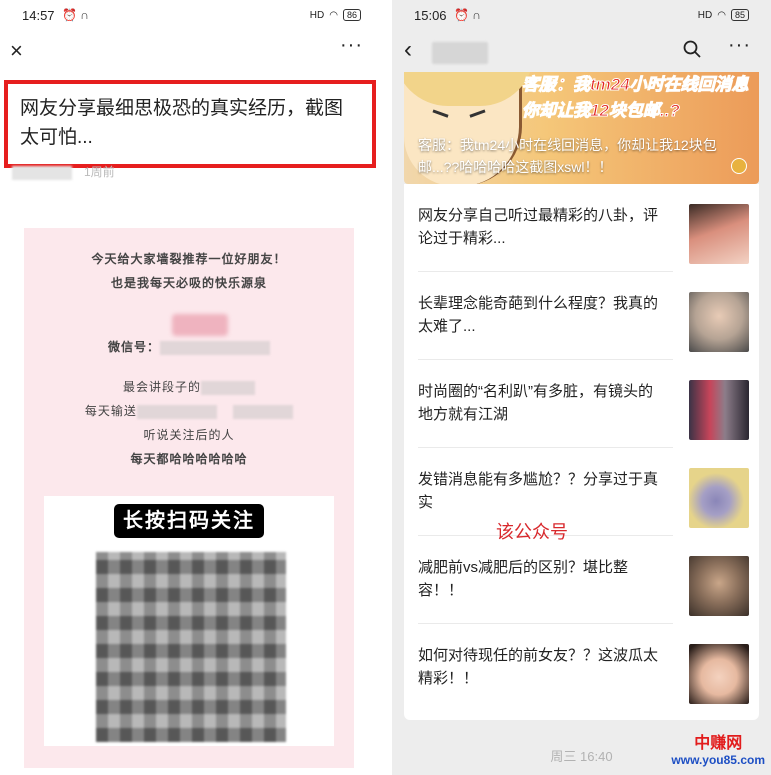 The width and height of the screenshot is (771, 775). What do you see at coordinates (99, 172) in the screenshot?
I see `article-time: 1周前` at bounding box center [99, 172].